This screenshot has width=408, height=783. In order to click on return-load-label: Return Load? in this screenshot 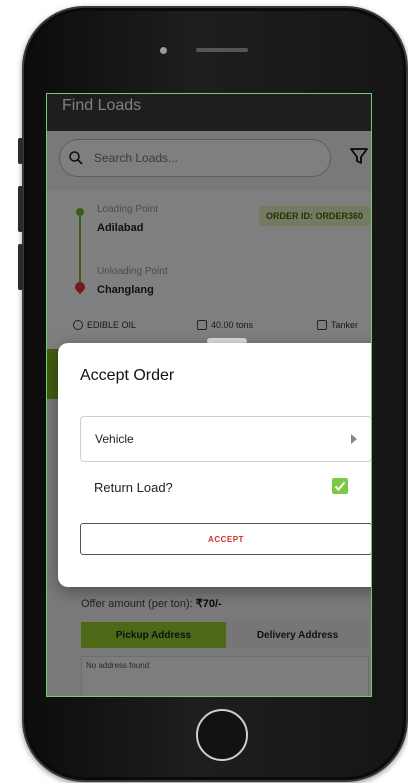, I will do `click(133, 487)`.